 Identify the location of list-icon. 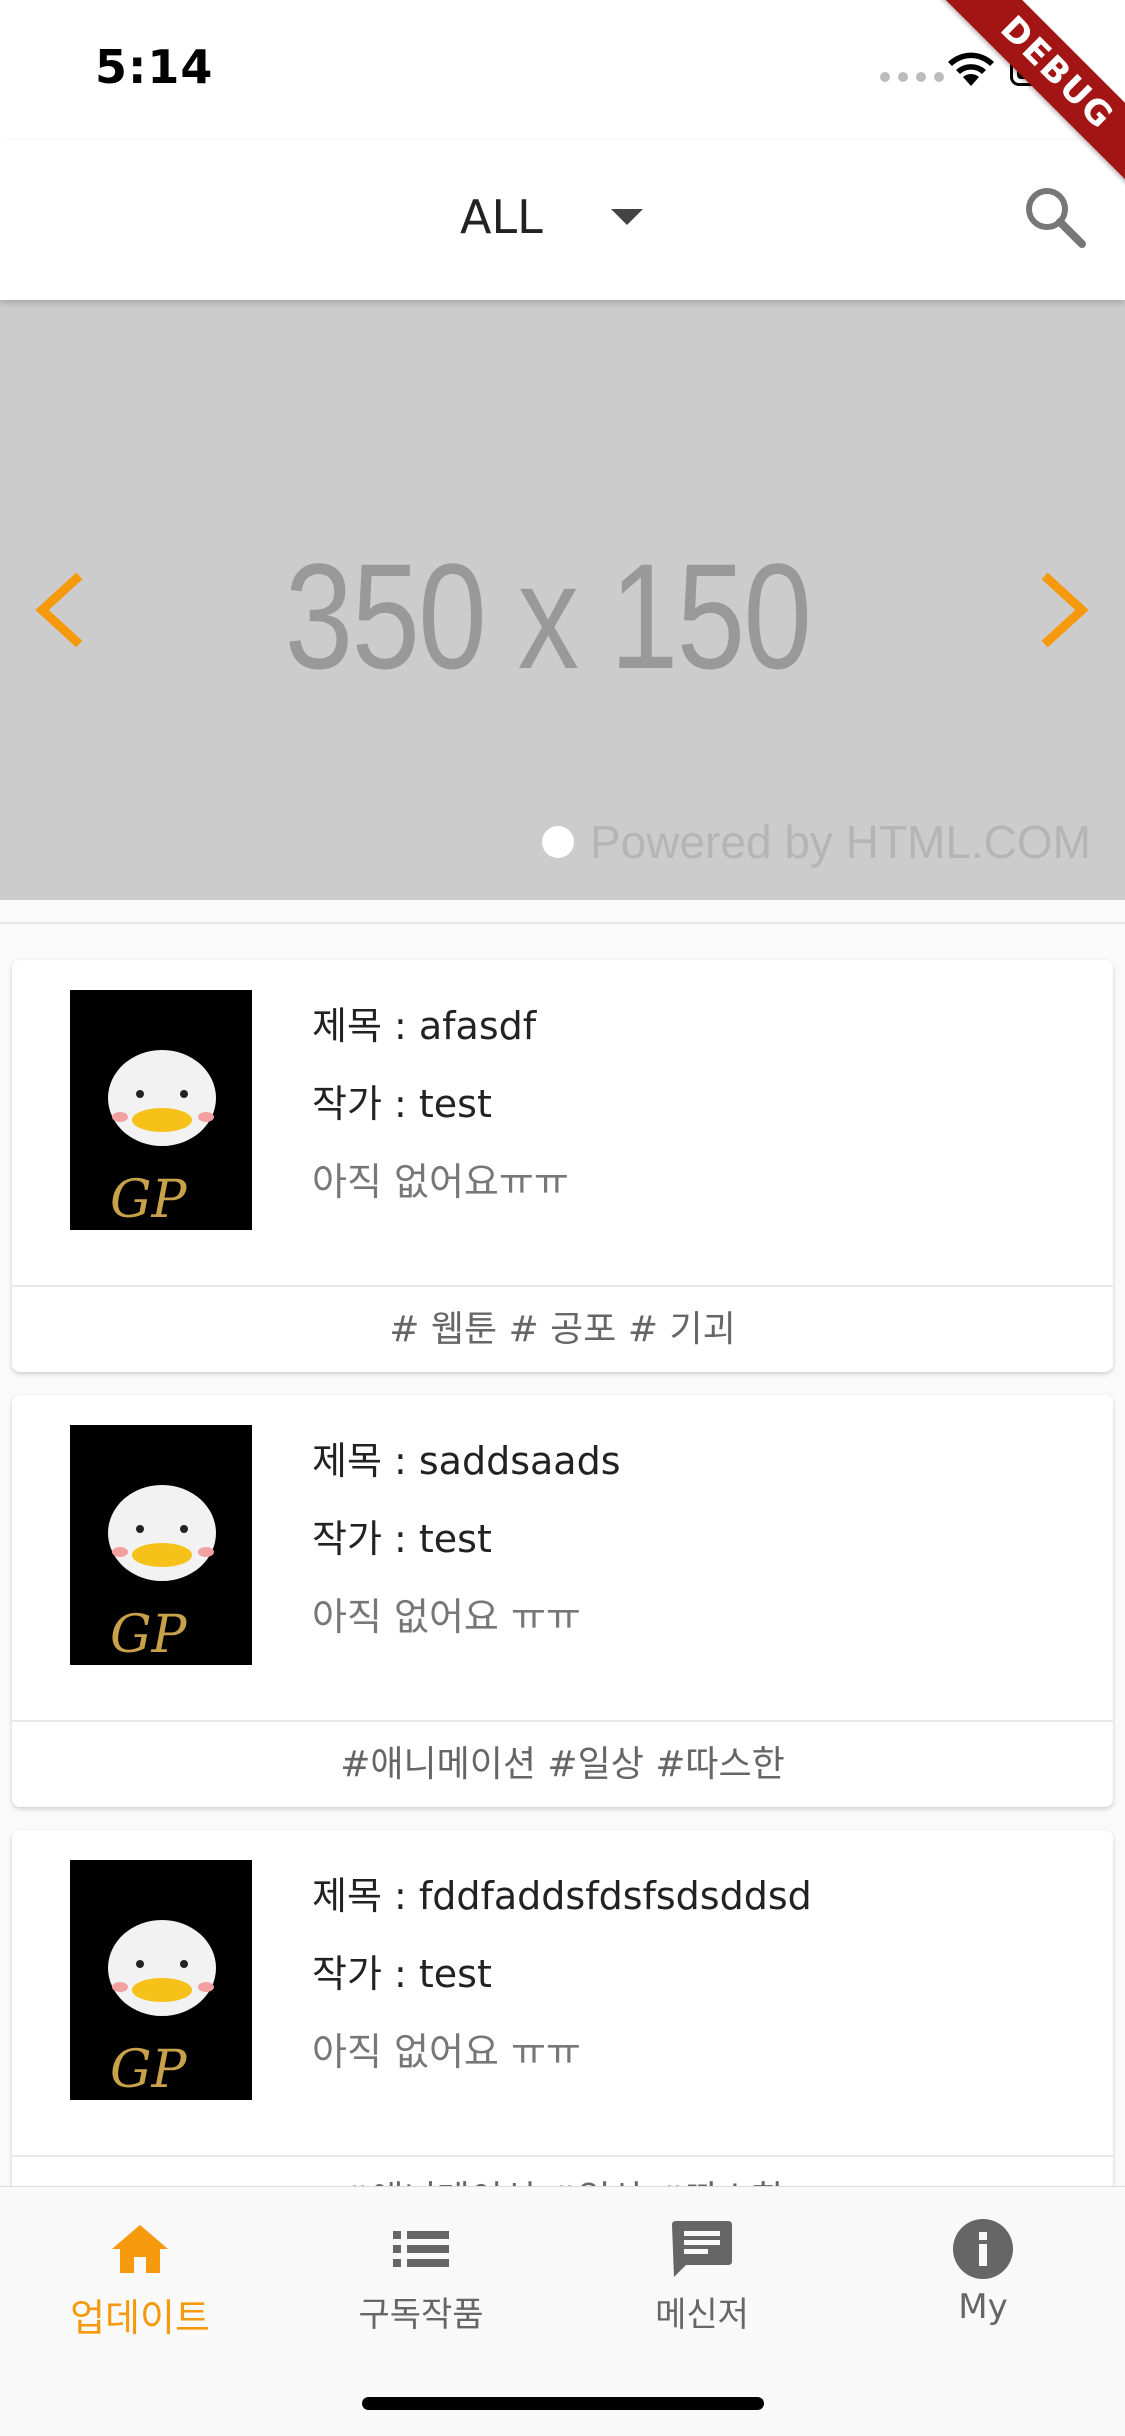
(421, 2249).